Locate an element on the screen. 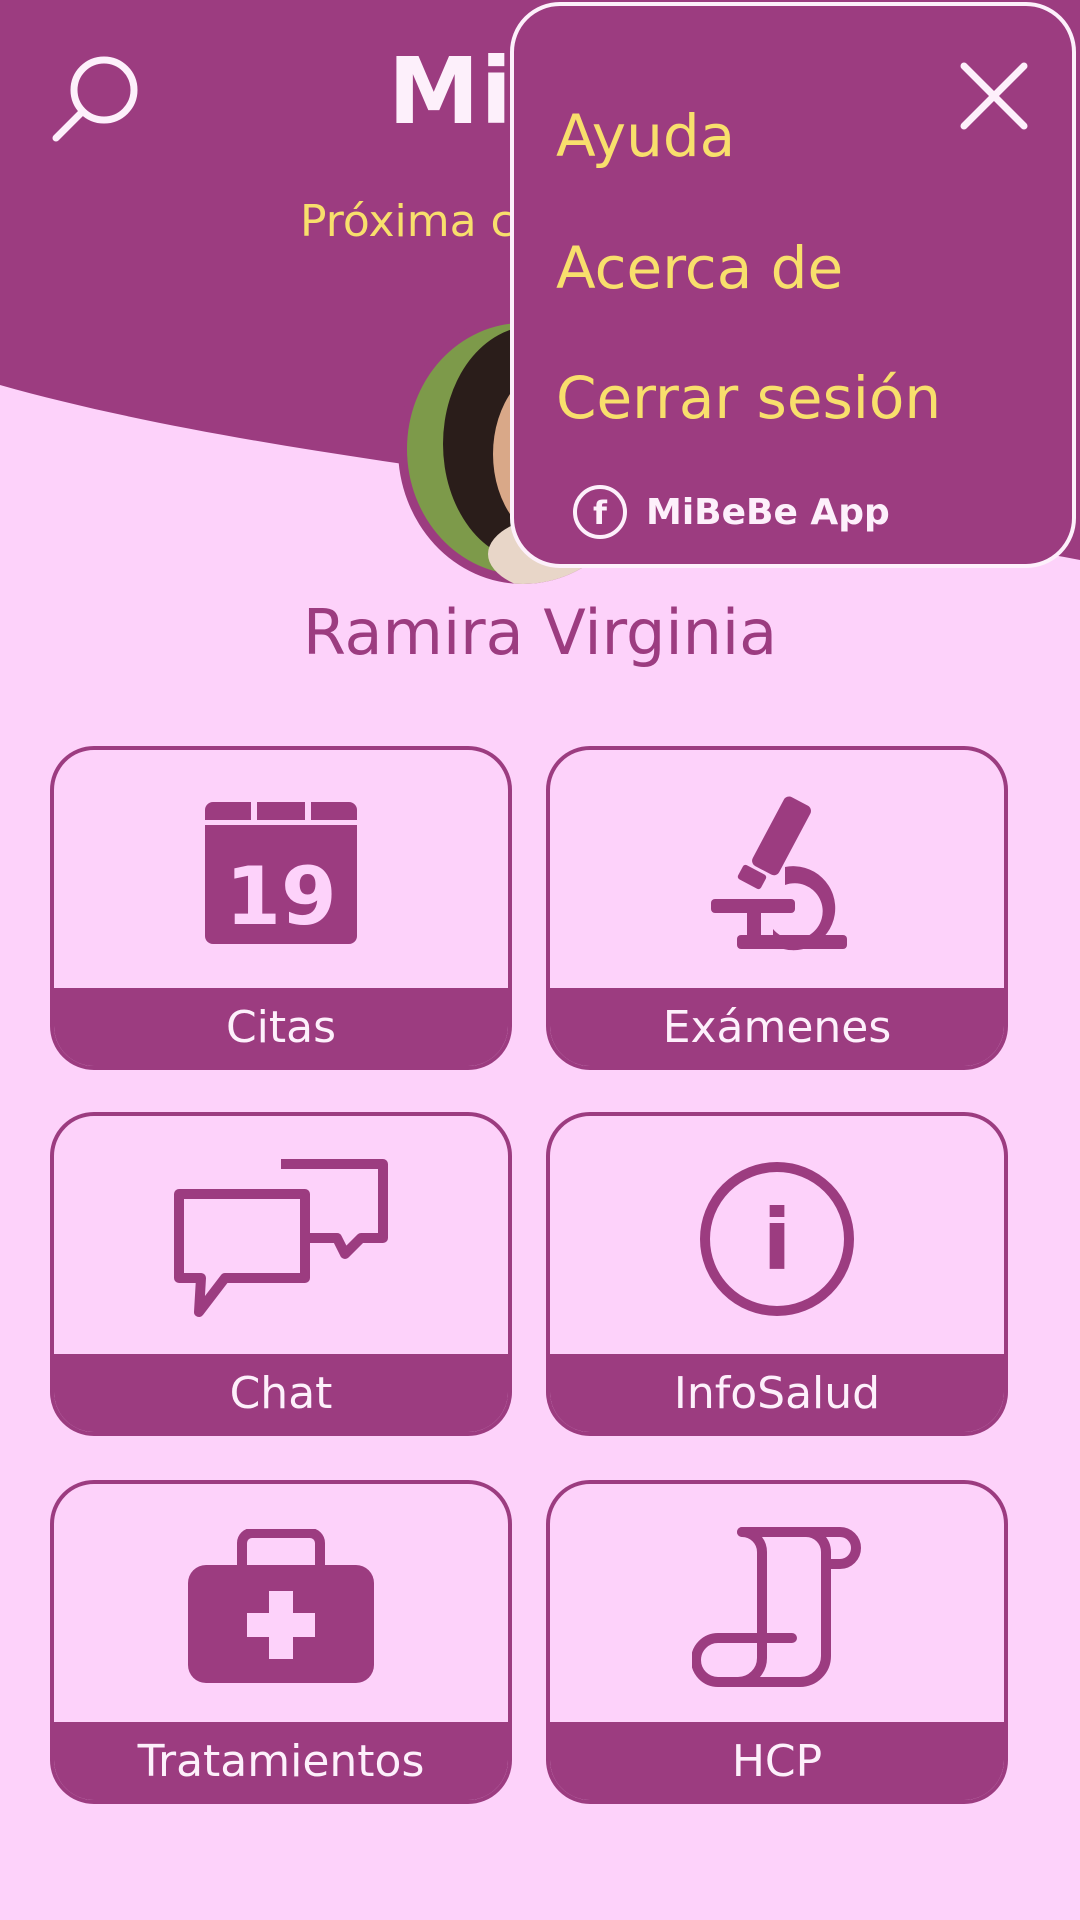 The width and height of the screenshot is (1080, 1920). tile-tratamientos: Tratamientos is located at coordinates (281, 1642).